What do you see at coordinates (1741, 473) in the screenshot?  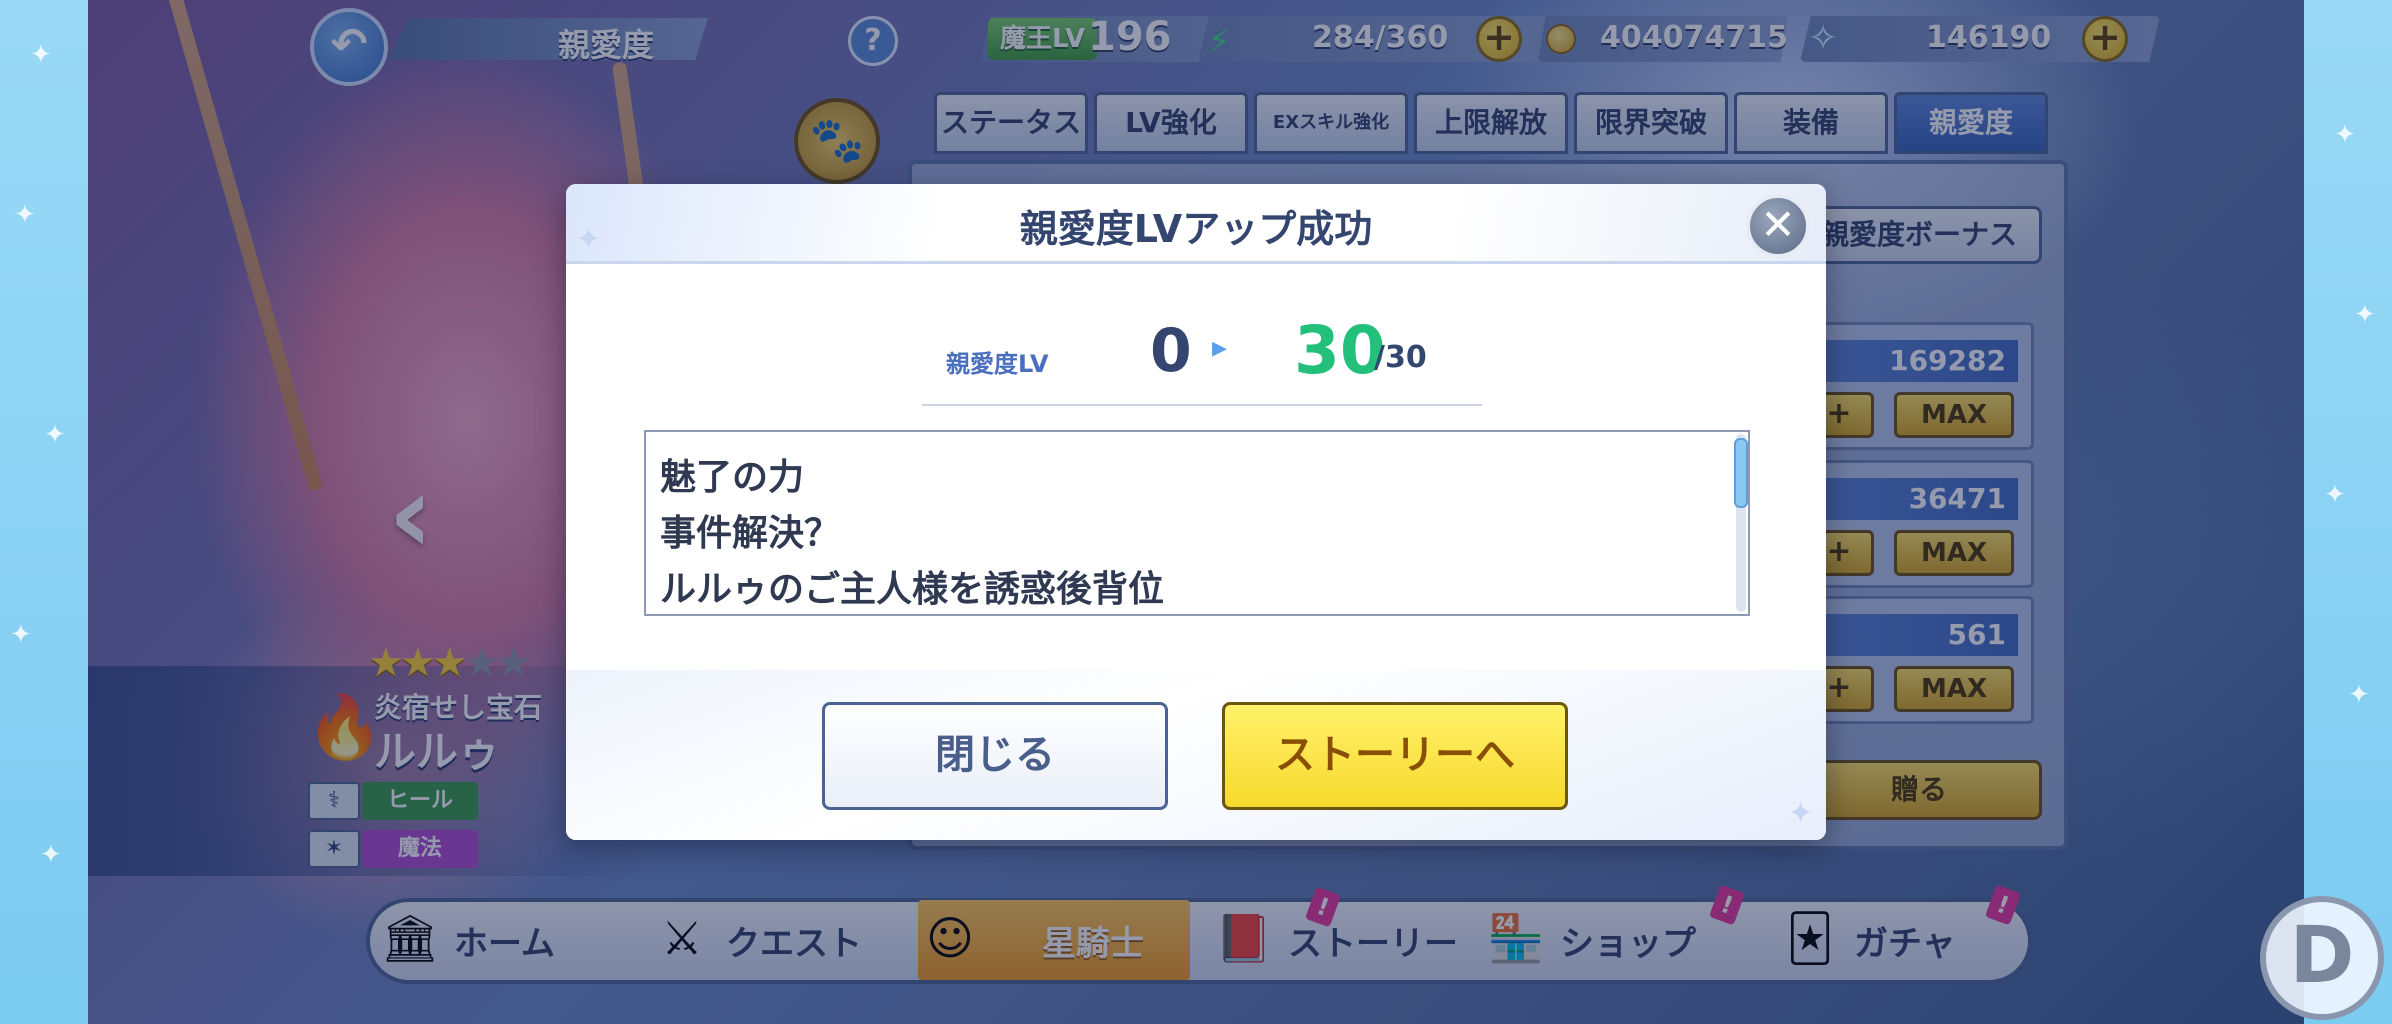 I see `scrollbar-thumb` at bounding box center [1741, 473].